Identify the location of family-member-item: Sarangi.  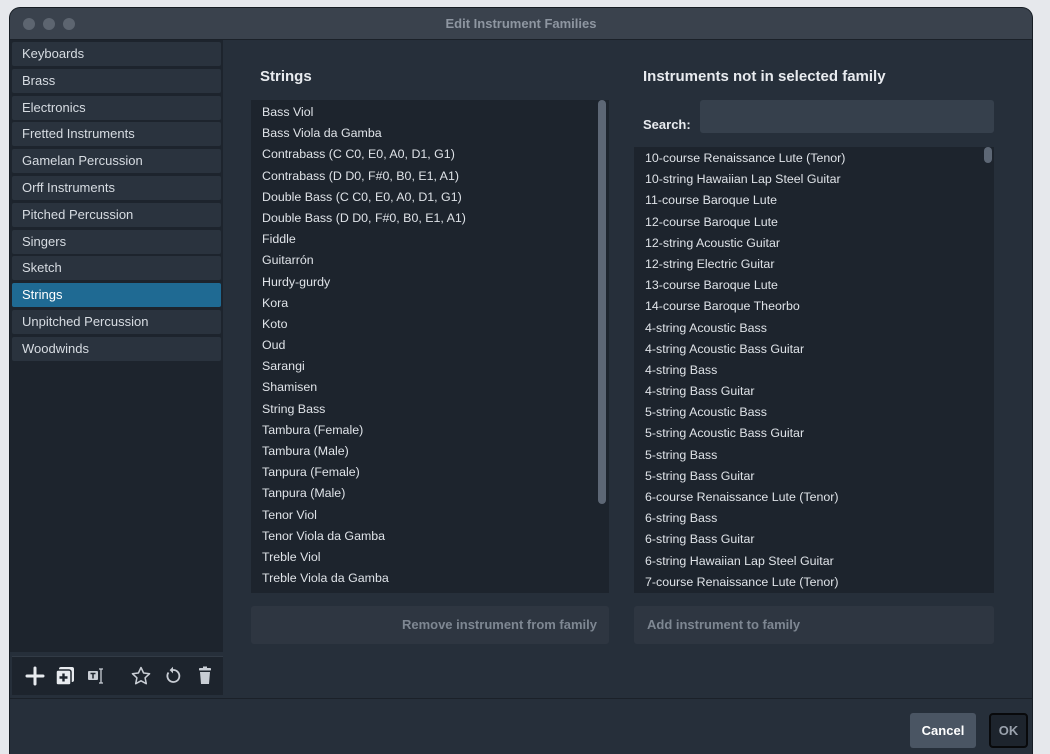
(430, 366).